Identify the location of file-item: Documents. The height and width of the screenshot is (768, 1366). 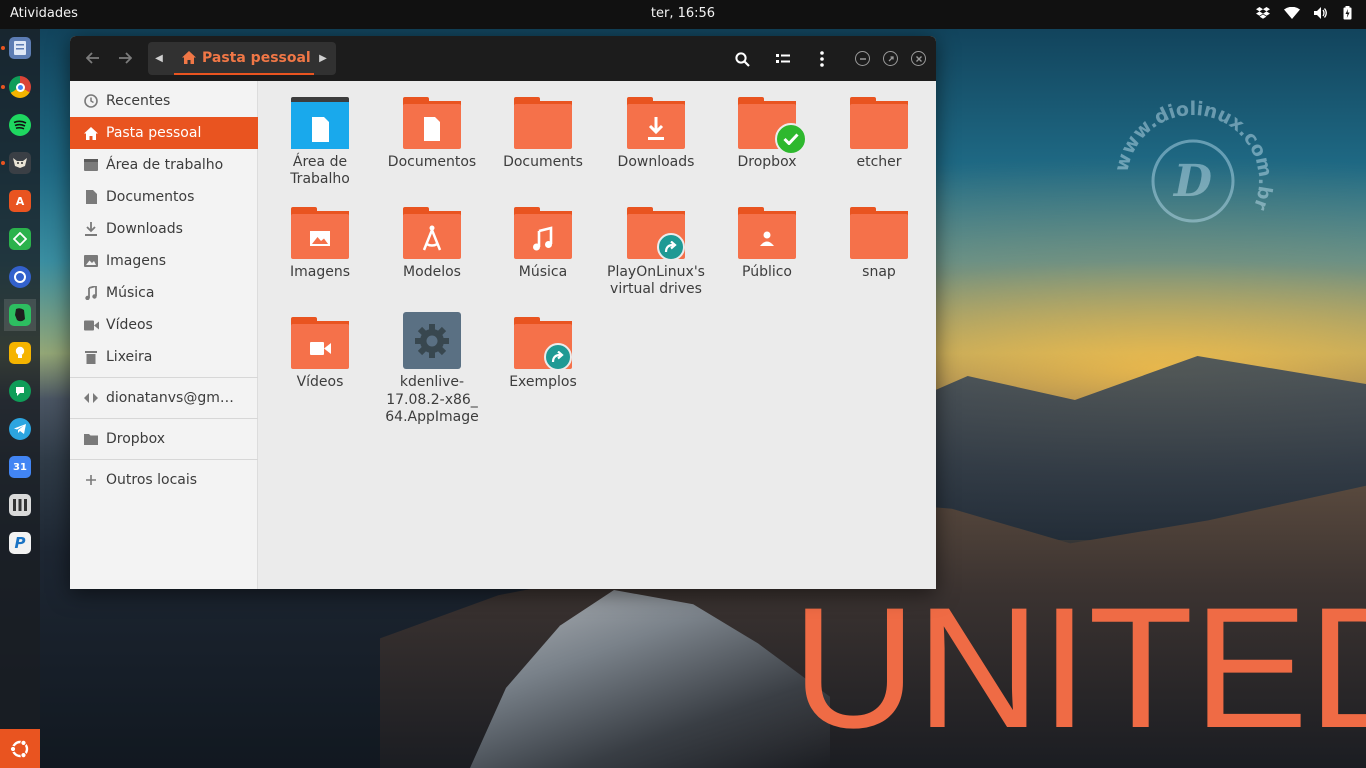
(543, 134).